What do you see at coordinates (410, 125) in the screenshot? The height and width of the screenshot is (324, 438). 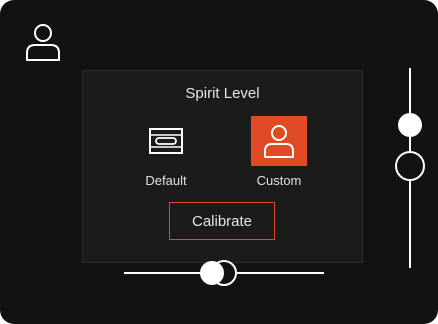 I see `vertical-slider-knob` at bounding box center [410, 125].